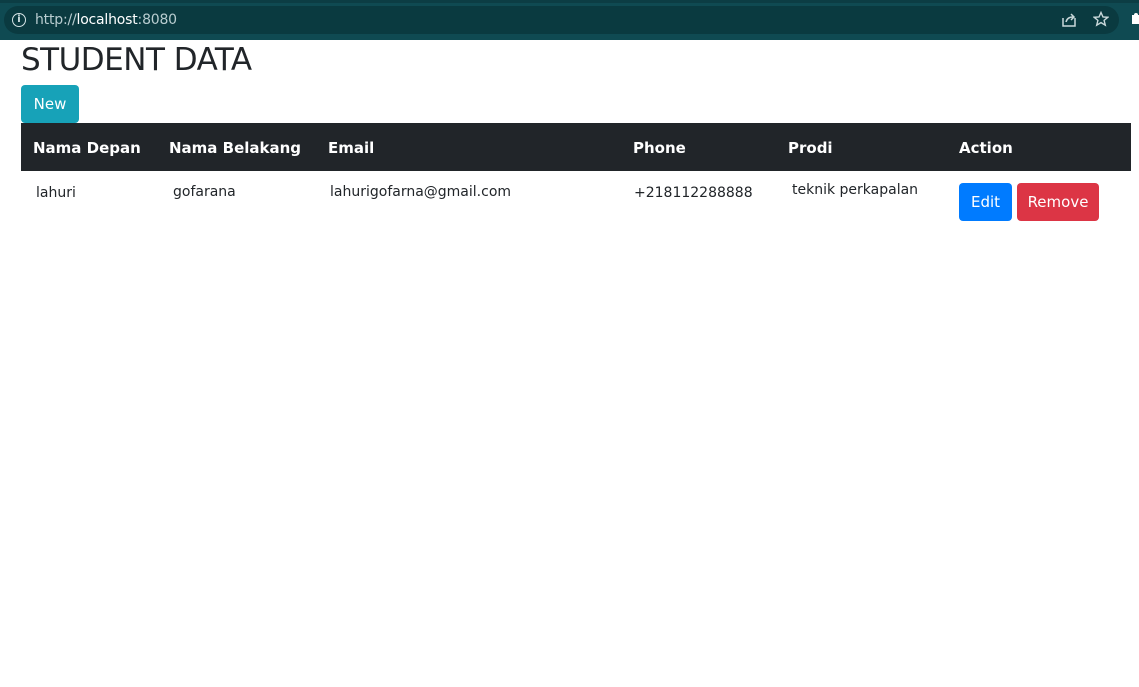 The width and height of the screenshot is (1139, 687). Describe the element at coordinates (986, 148) in the screenshot. I see `column-header-action: Action` at that location.